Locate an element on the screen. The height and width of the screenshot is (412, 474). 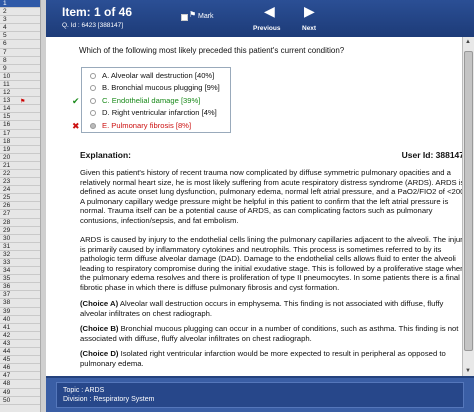
question-list-item: 48 is located at coordinates (22, 384).